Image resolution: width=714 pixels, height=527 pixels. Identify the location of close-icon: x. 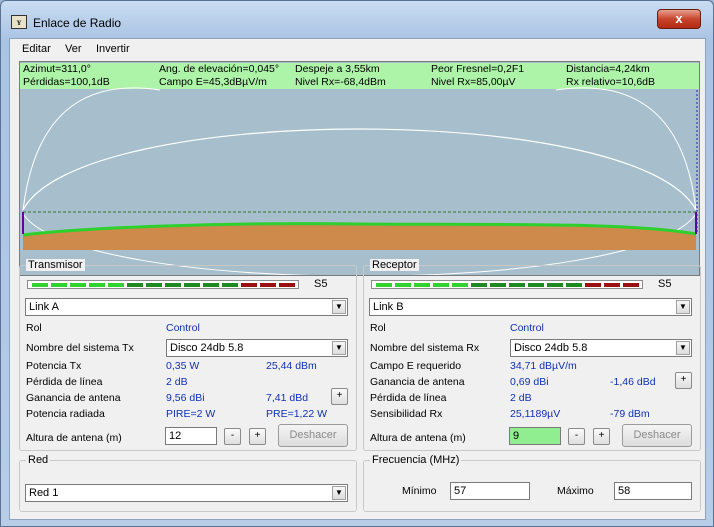
(679, 18).